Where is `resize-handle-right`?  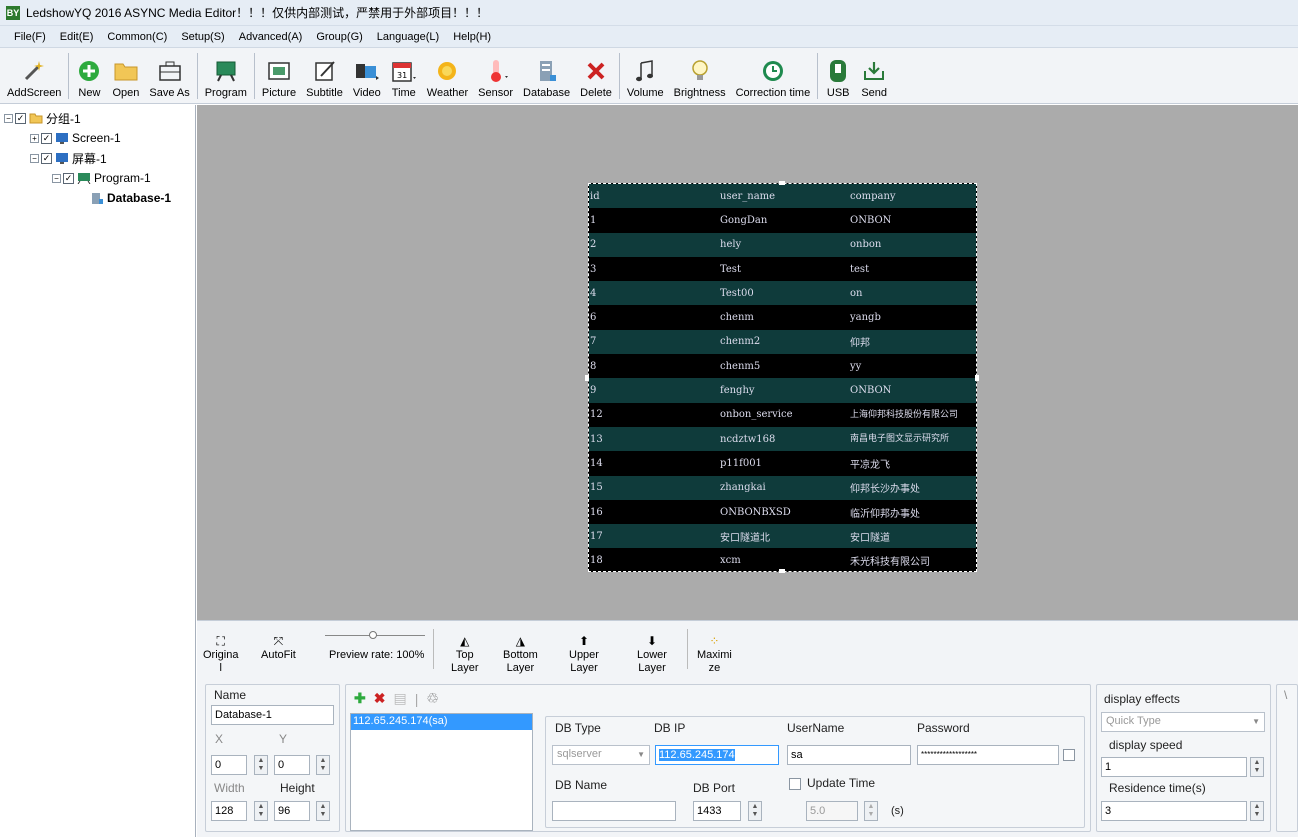 resize-handle-right is located at coordinates (977, 378).